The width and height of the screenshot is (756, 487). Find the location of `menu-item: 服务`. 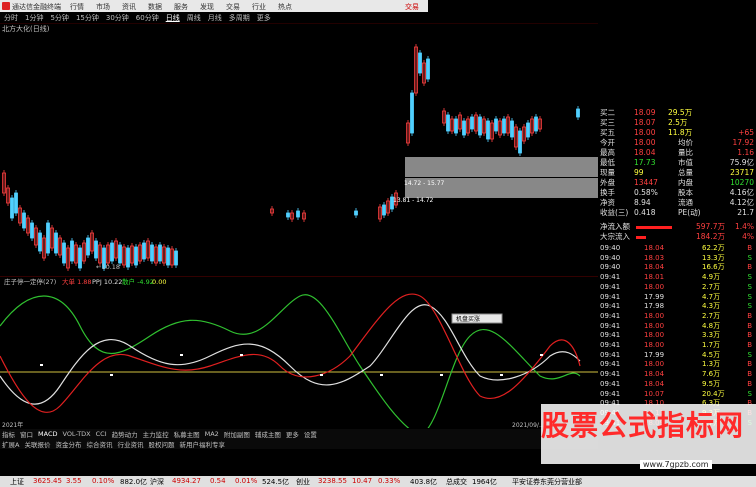

menu-item: 服务 is located at coordinates (181, 7).